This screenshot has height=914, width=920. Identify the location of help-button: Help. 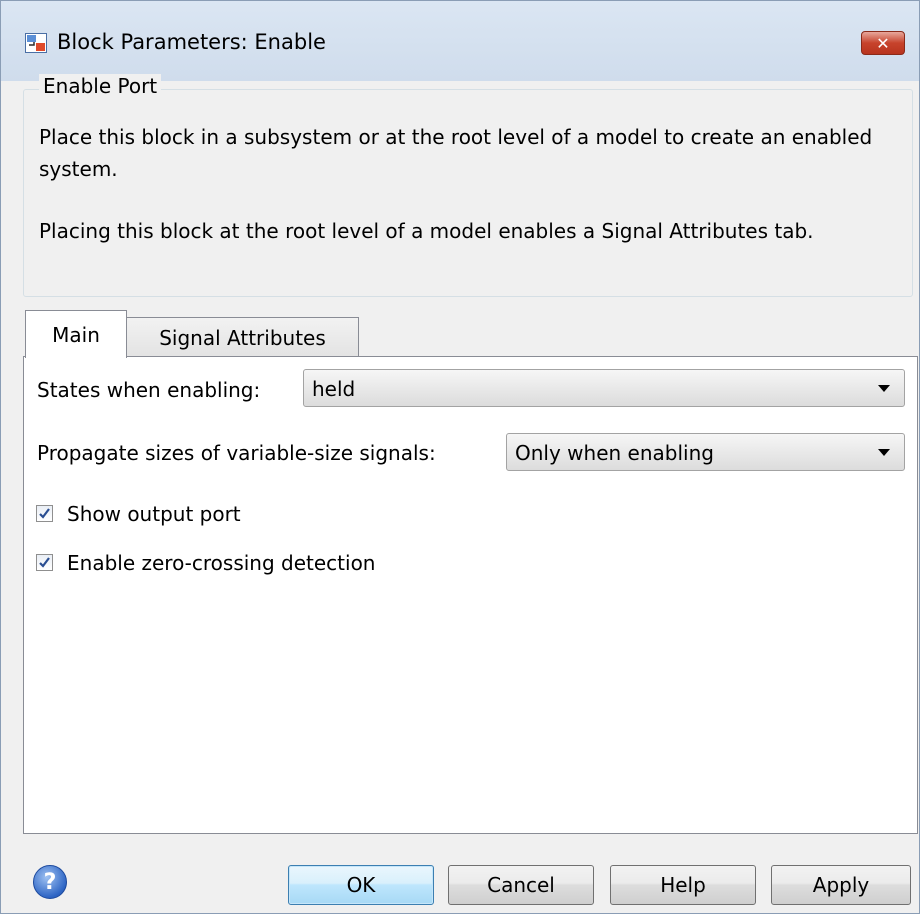
(683, 885).